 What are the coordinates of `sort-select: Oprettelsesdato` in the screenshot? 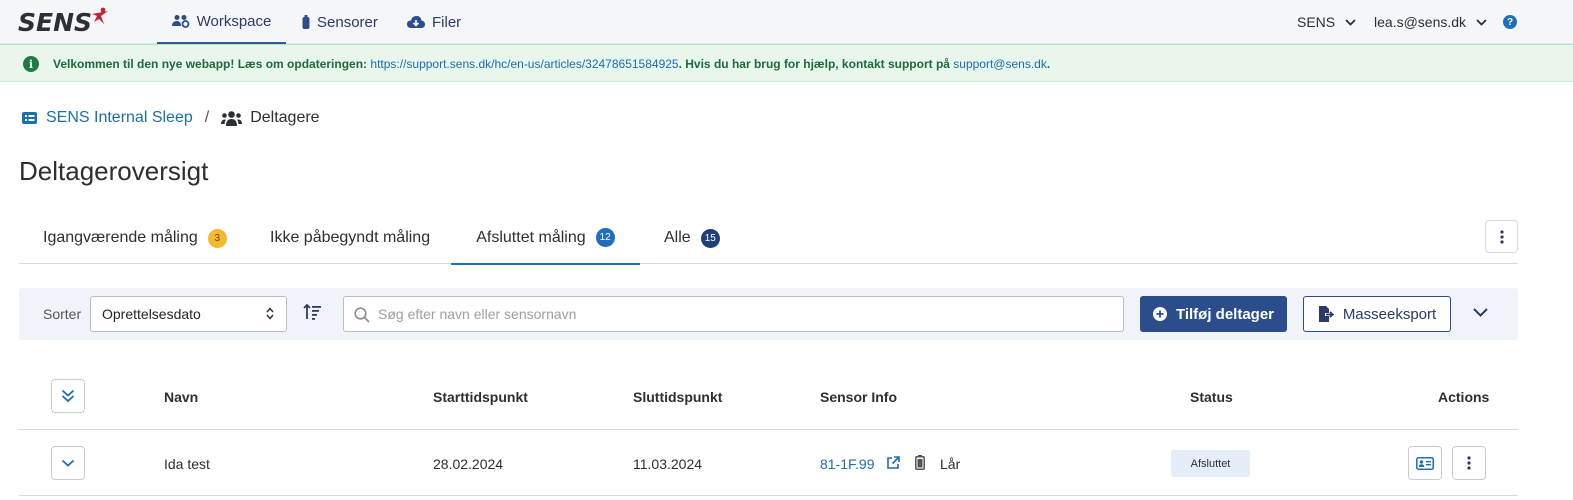 It's located at (188, 314).